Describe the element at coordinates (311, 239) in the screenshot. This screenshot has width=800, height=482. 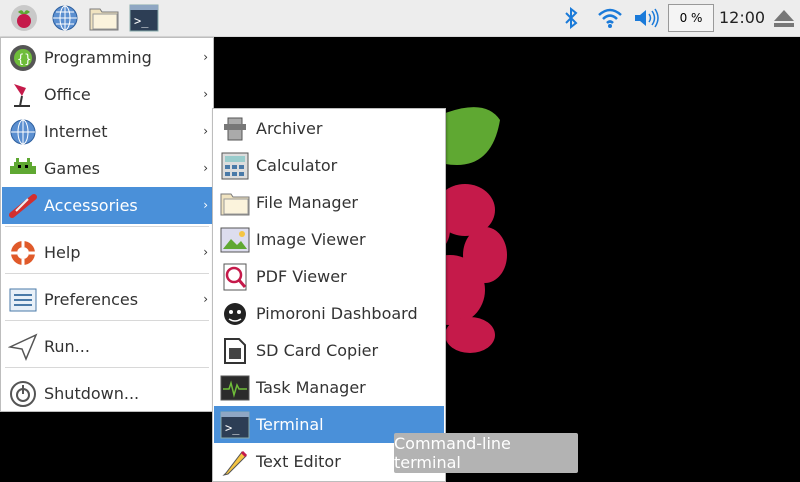
I see `submenu-item-label: Image Viewer` at that location.